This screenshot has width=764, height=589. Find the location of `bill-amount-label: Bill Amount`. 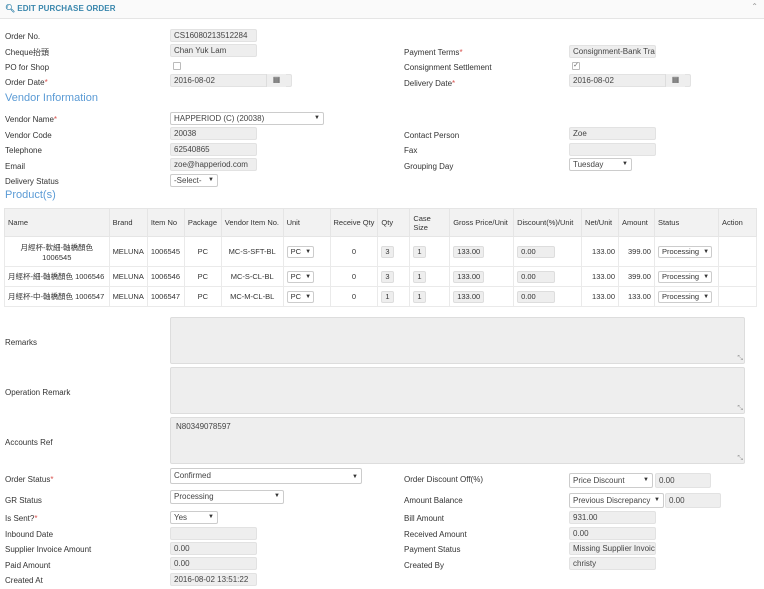

bill-amount-label: Bill Amount is located at coordinates (424, 518).